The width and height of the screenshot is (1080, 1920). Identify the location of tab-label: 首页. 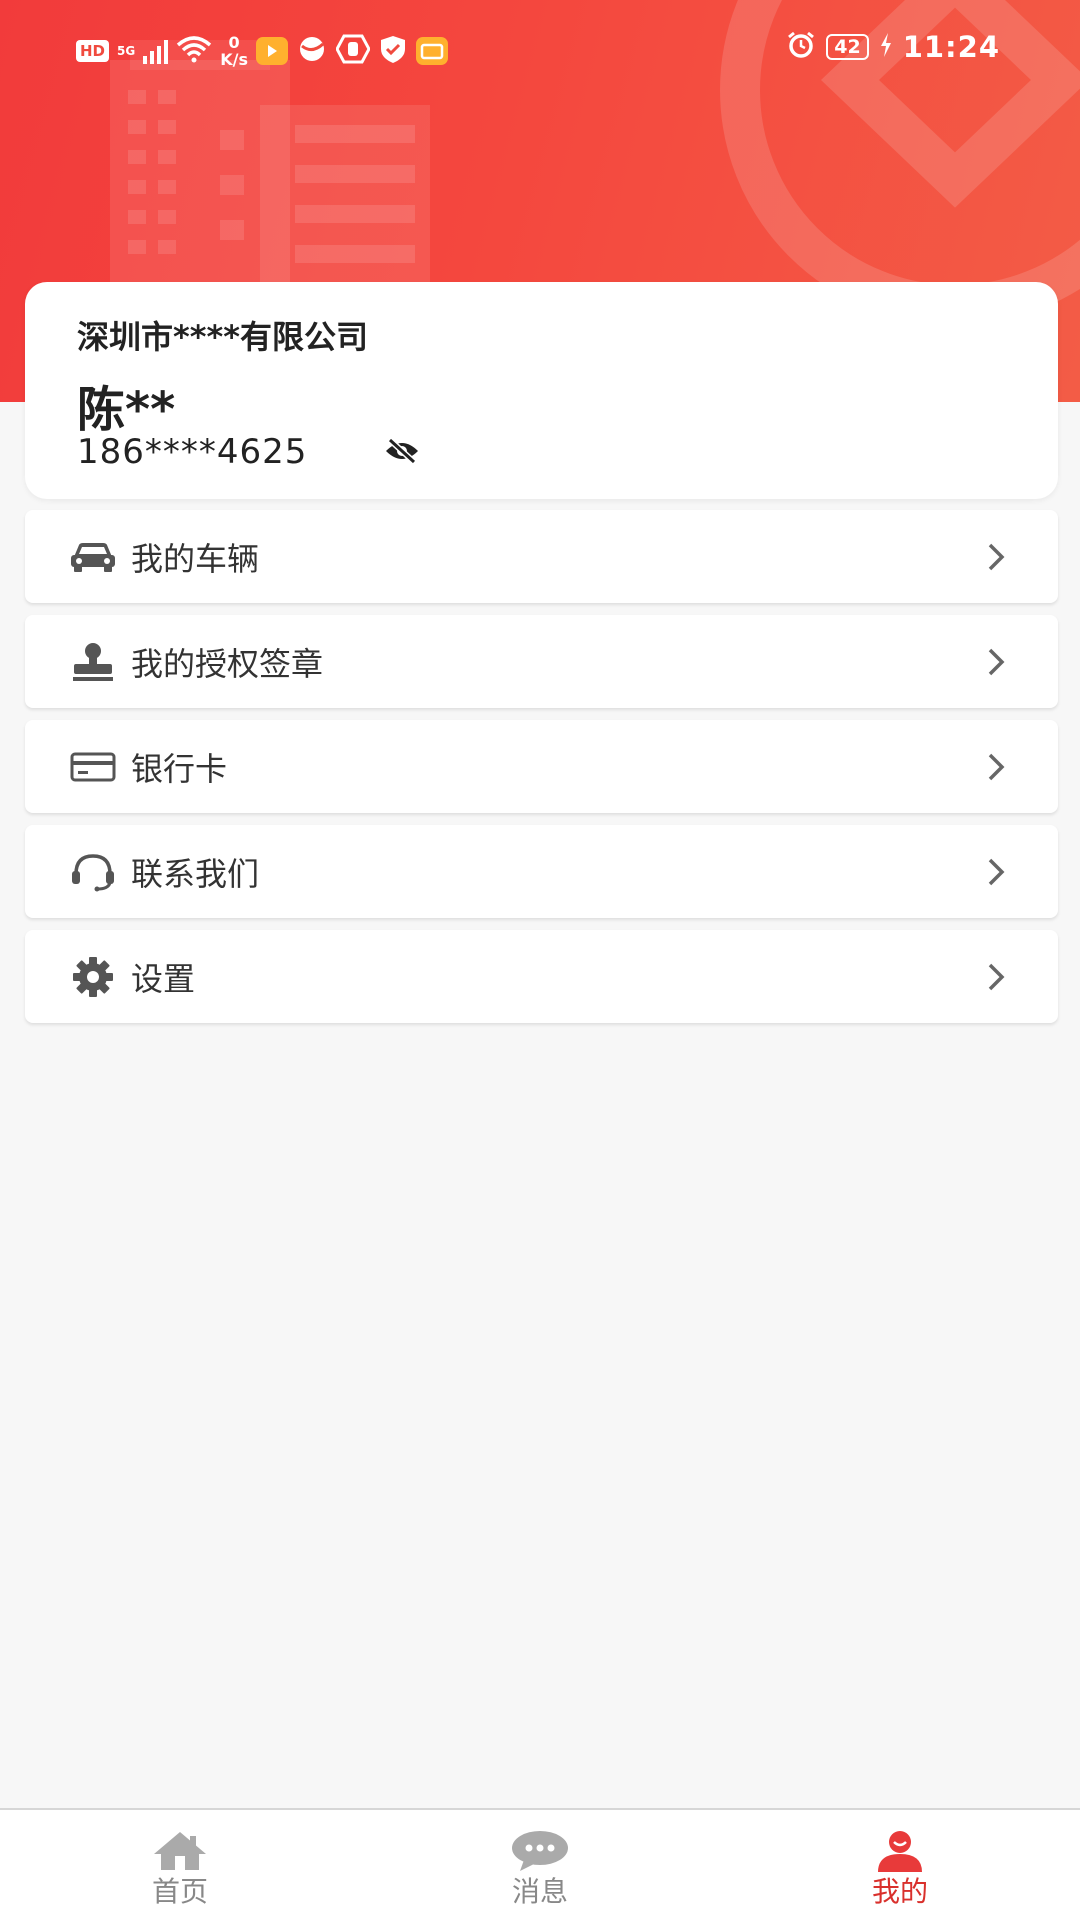
(179, 1891).